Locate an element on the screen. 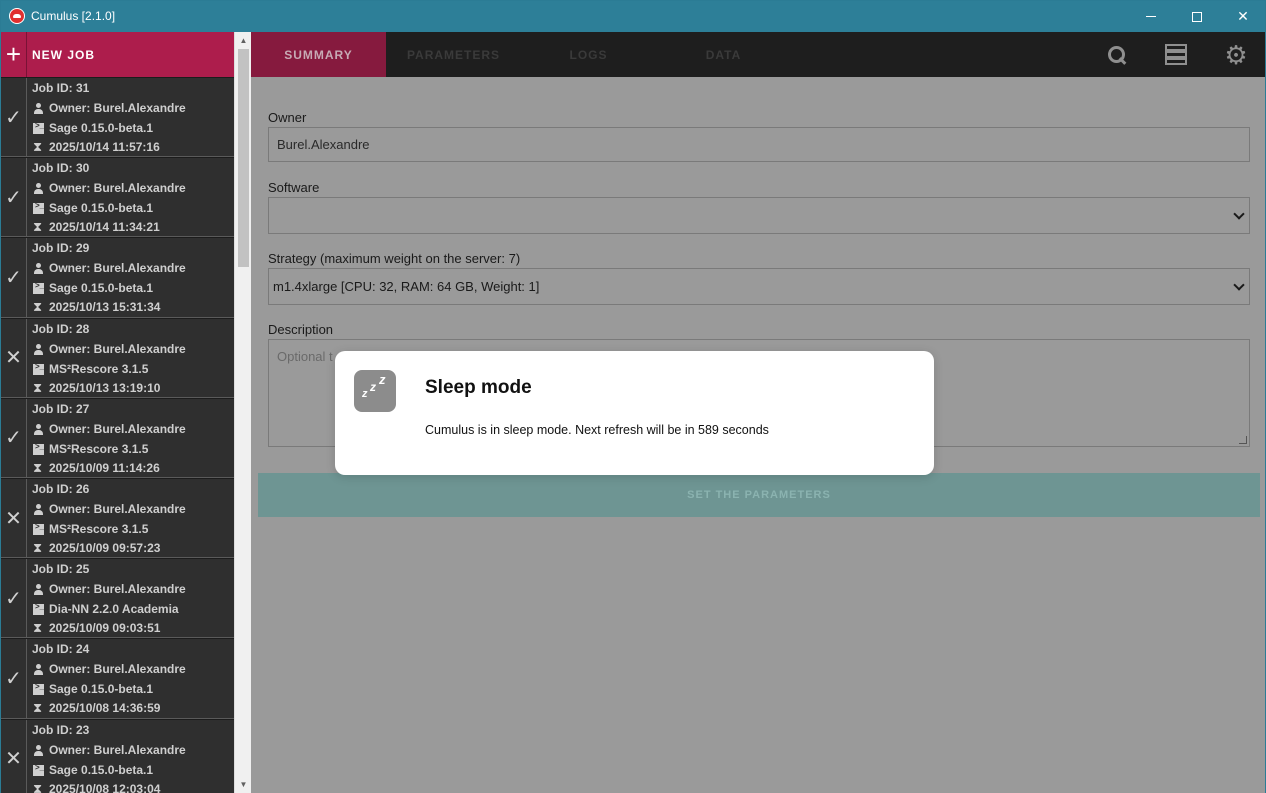 The image size is (1266, 793). cloud-icon is located at coordinates (17, 16).